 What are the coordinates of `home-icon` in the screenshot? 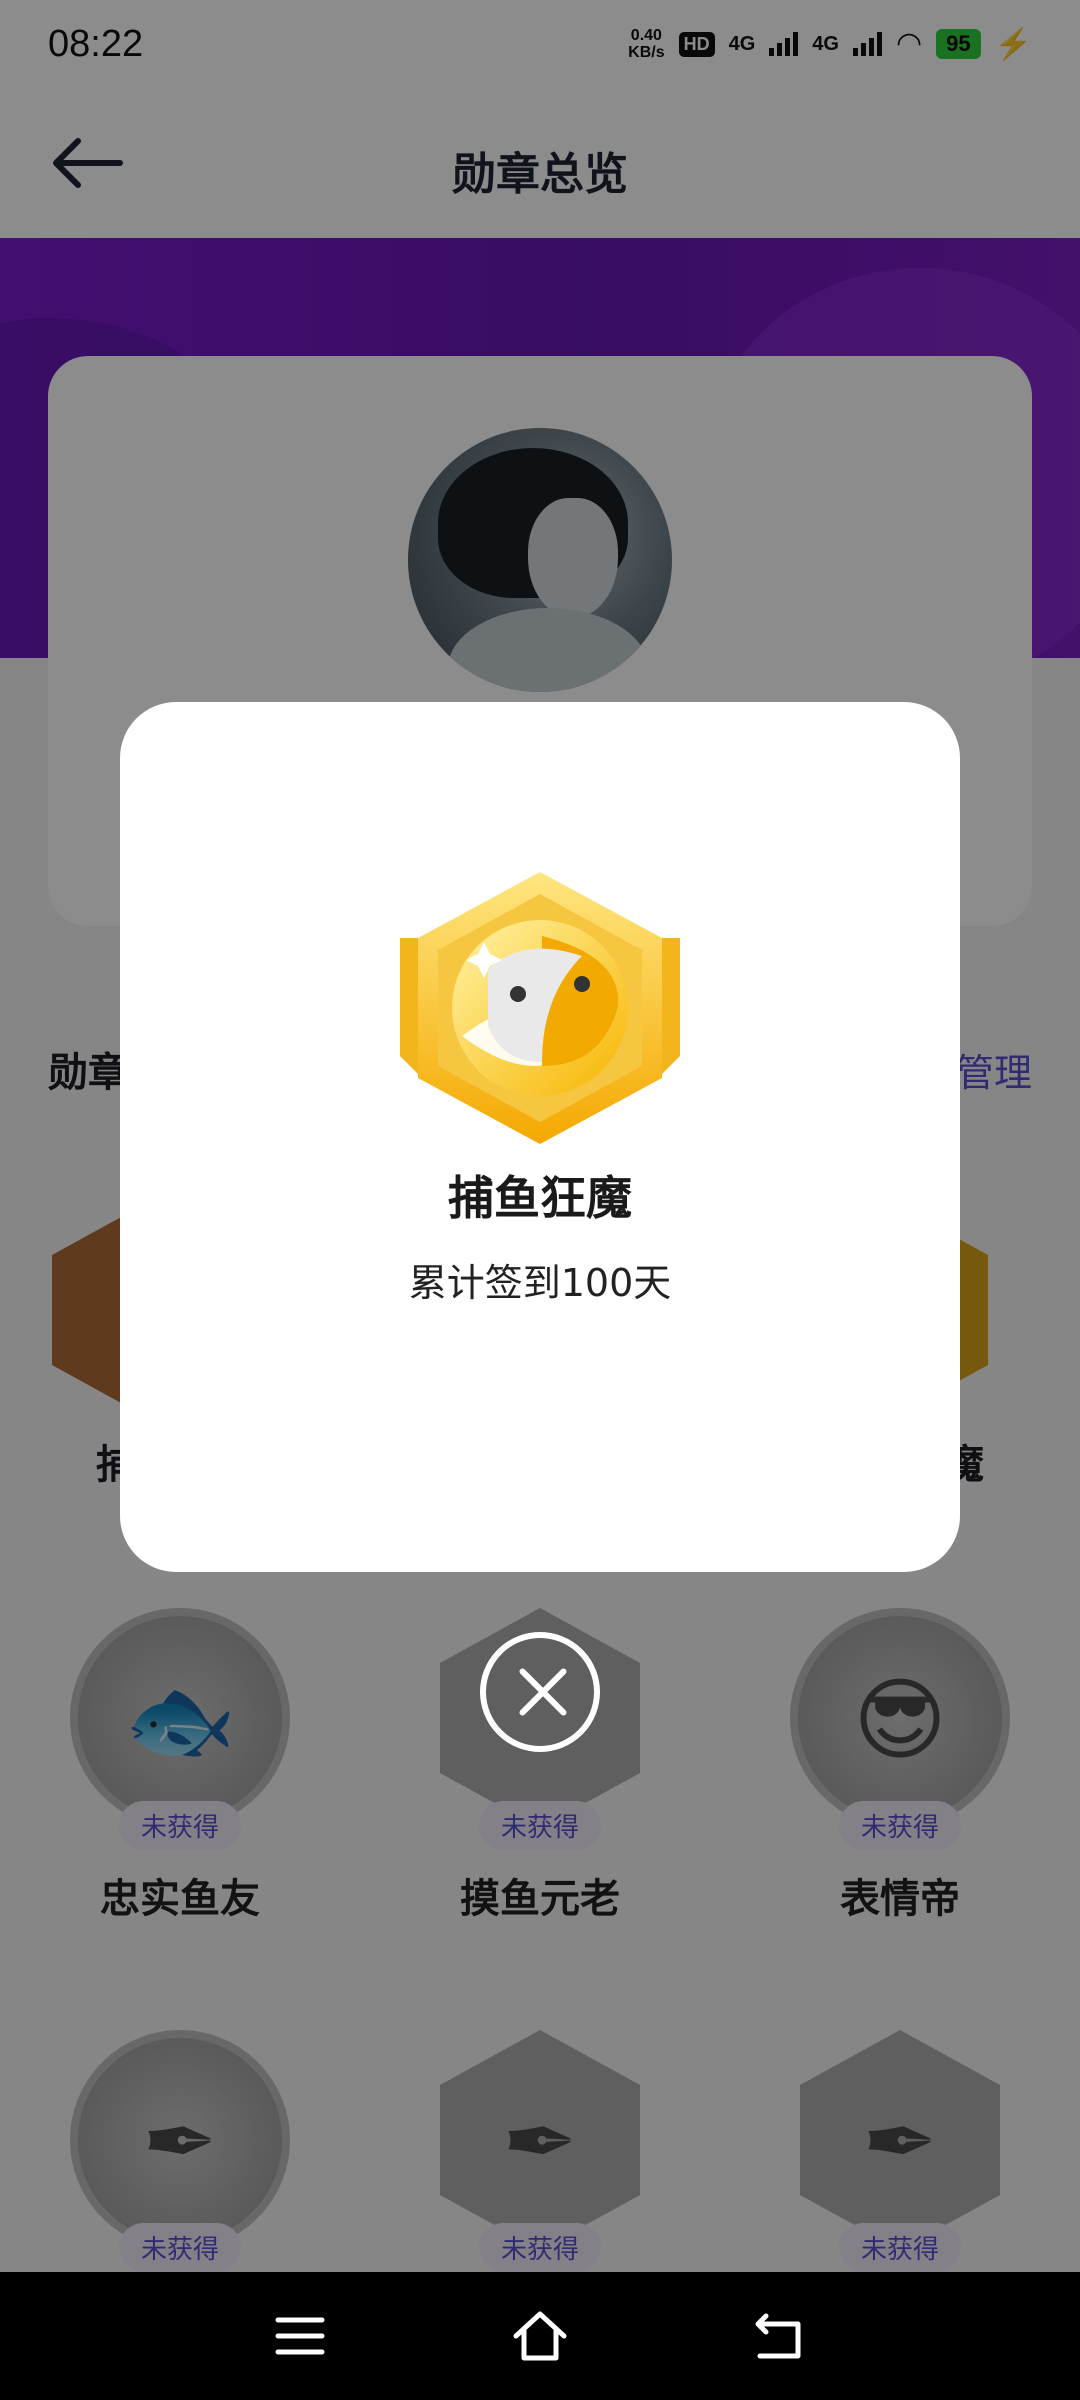 It's located at (540, 2336).